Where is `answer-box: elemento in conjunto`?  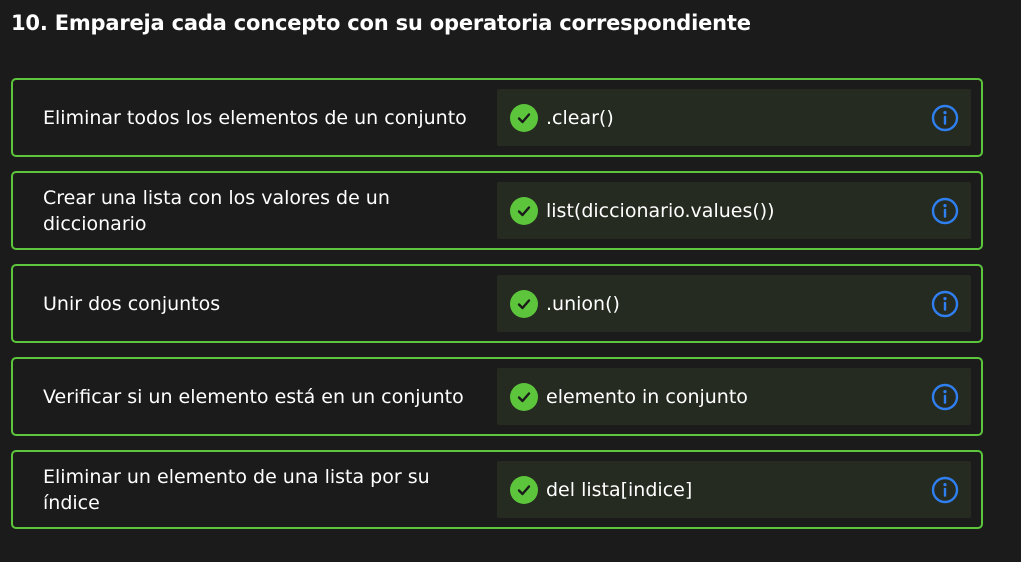 answer-box: elemento in conjunto is located at coordinates (734, 396).